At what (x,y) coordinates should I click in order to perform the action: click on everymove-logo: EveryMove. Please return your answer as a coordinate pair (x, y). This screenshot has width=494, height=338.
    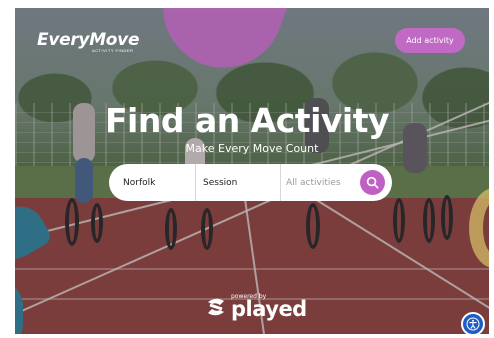
    Looking at the image, I should click on (88, 40).